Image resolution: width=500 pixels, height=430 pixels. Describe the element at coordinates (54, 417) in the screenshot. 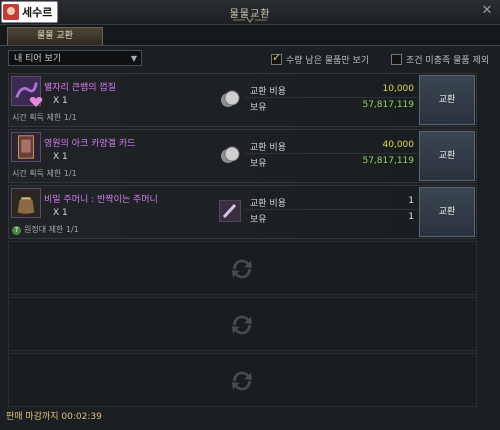

I see `sale-timer: 판매 마감까지 00:02:39` at that location.